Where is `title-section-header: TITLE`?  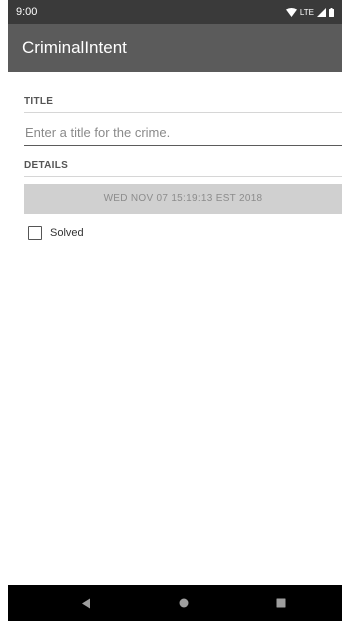
title-section-header: TITLE is located at coordinates (39, 101).